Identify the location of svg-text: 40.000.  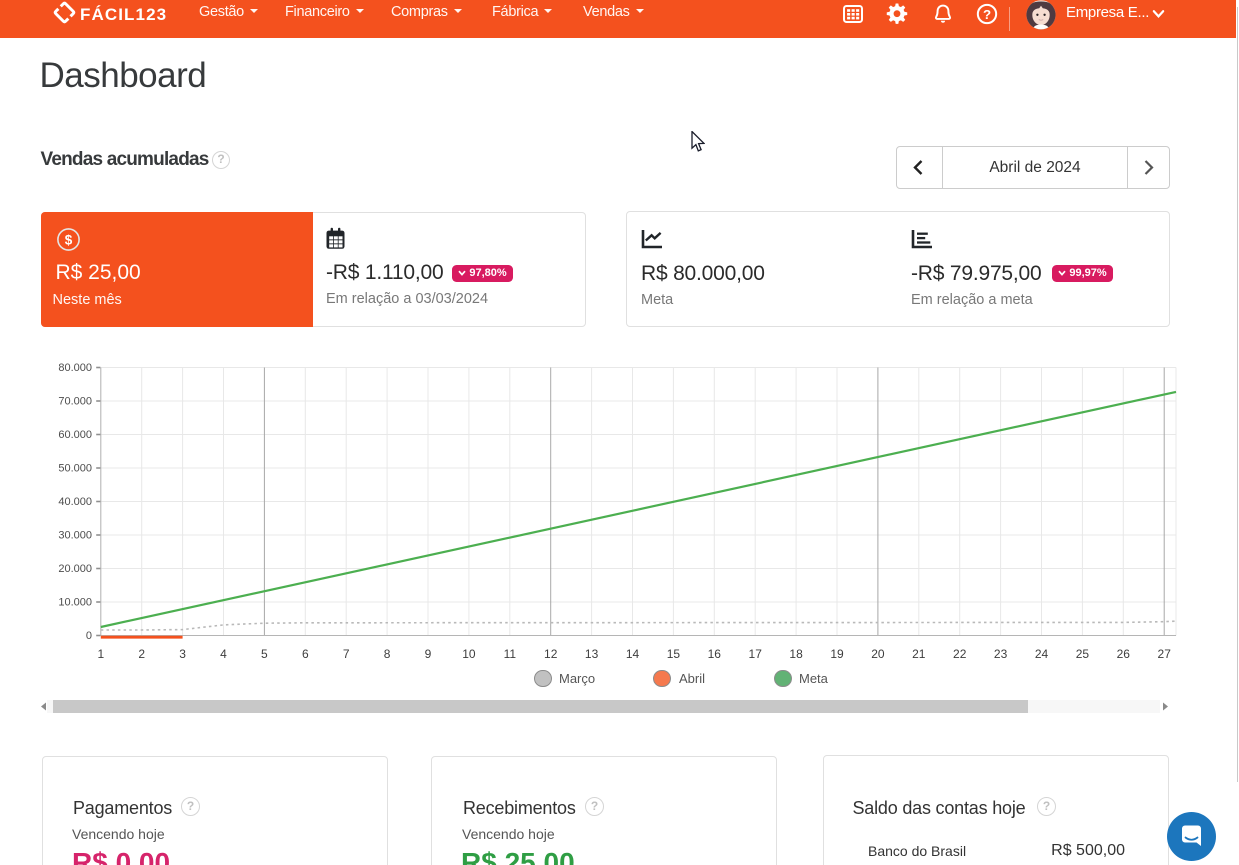
(75, 502).